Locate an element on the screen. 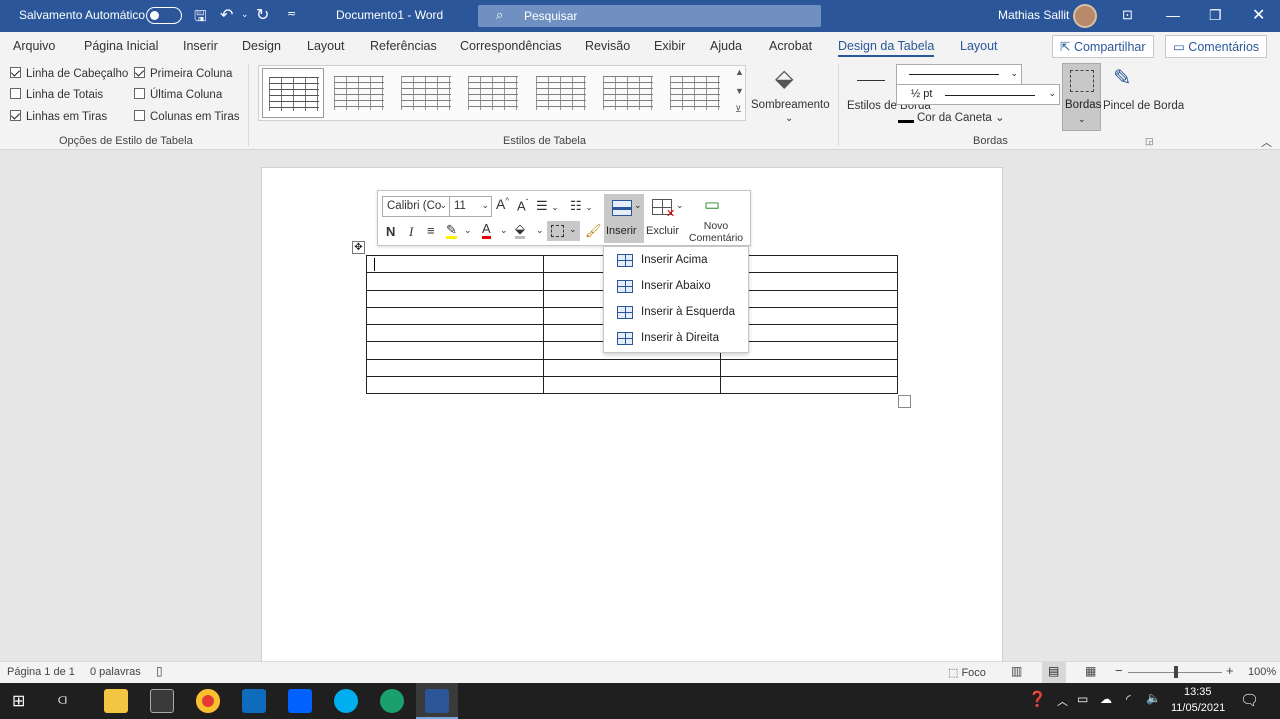 Image resolution: width=1280 pixels, height=719 pixels. numbering-icon: ☷ ⌄ is located at coordinates (581, 206).